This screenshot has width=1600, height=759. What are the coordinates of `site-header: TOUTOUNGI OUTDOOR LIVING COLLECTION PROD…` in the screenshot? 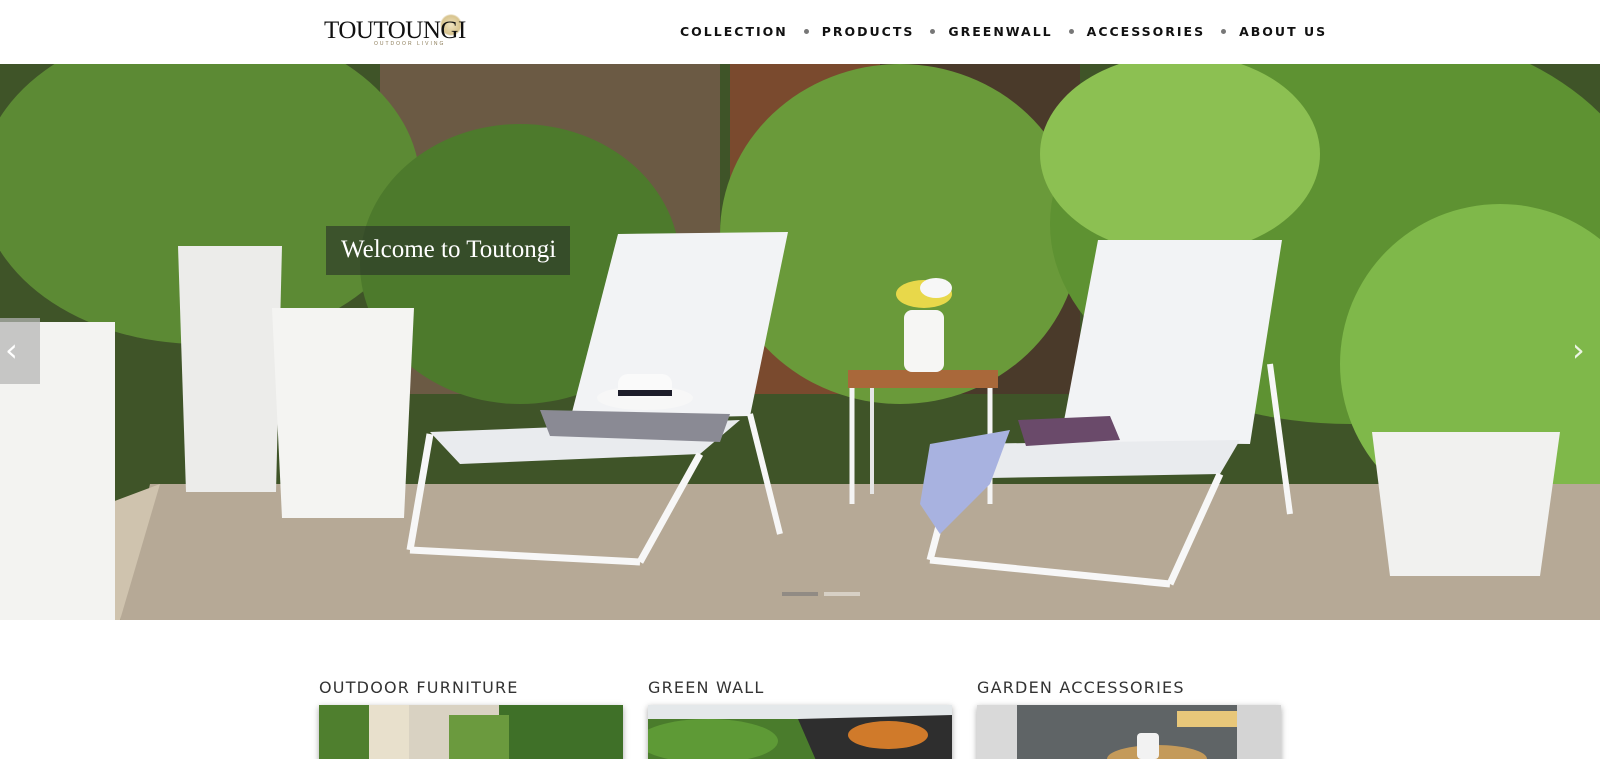 It's located at (800, 32).